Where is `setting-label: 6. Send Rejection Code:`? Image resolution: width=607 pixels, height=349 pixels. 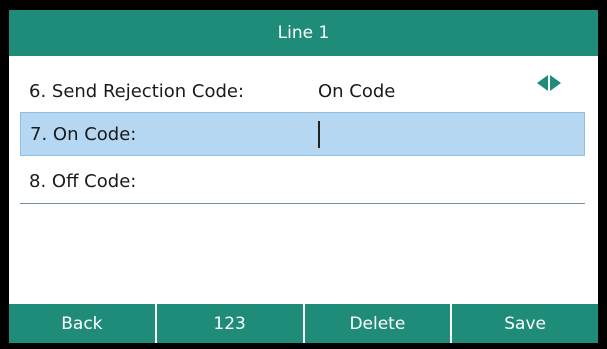 setting-label: 6. Send Rejection Code: is located at coordinates (137, 91).